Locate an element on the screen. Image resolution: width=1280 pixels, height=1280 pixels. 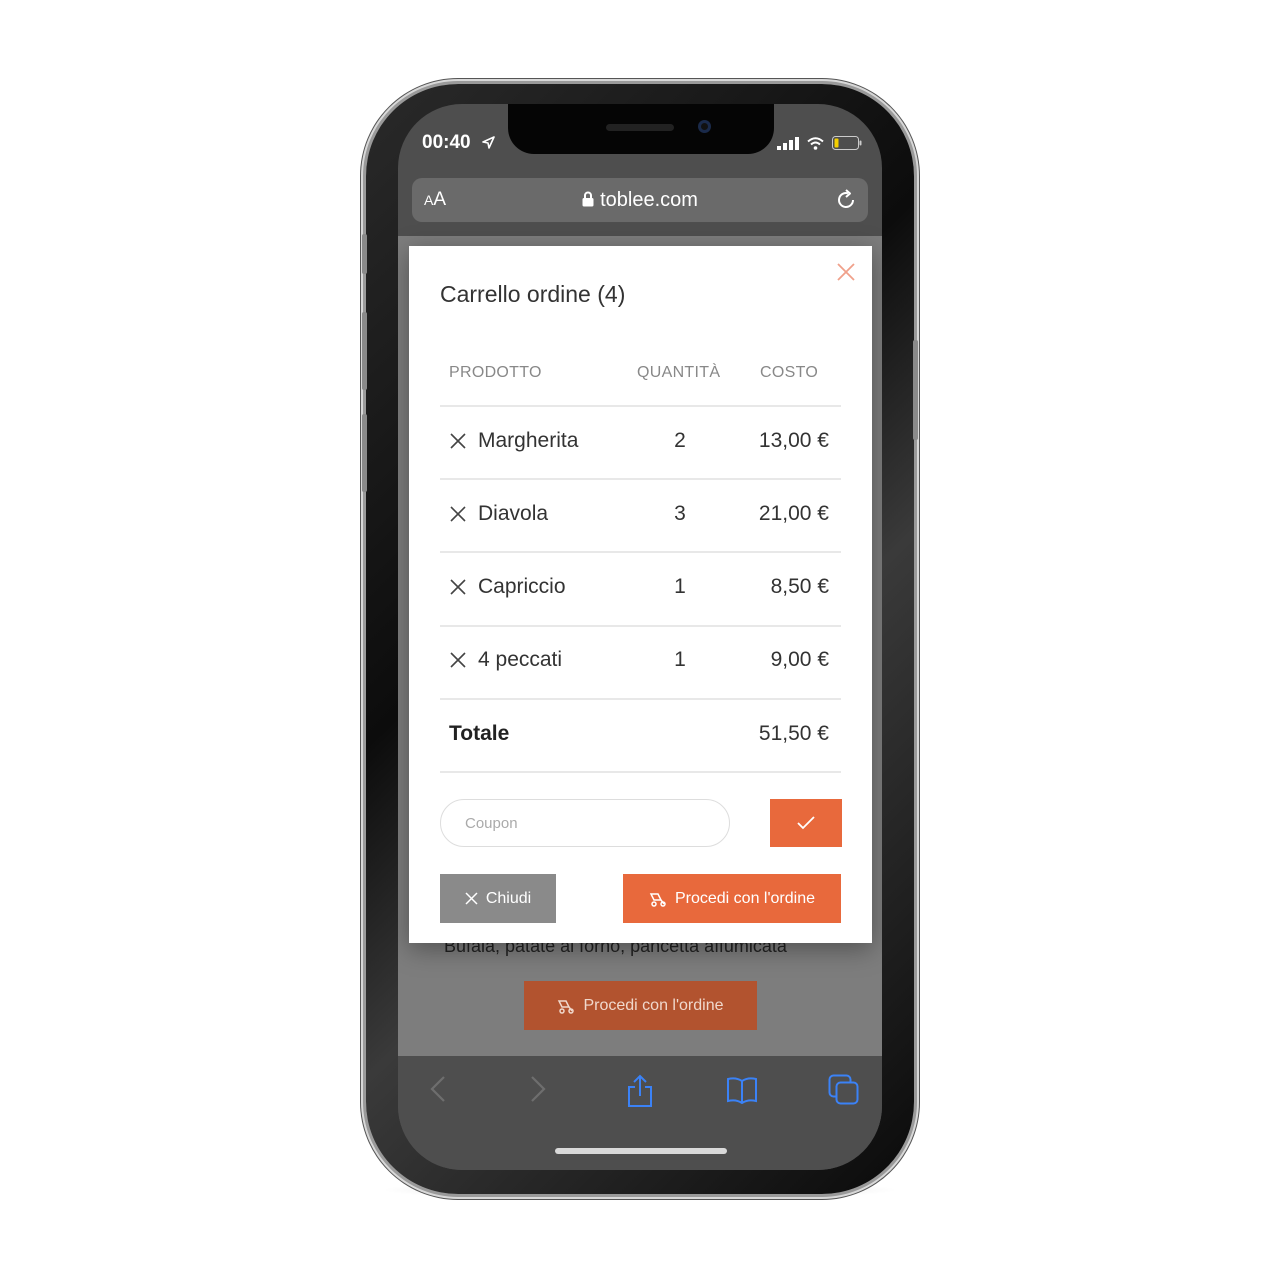
volume-down-button is located at coordinates (364, 453).